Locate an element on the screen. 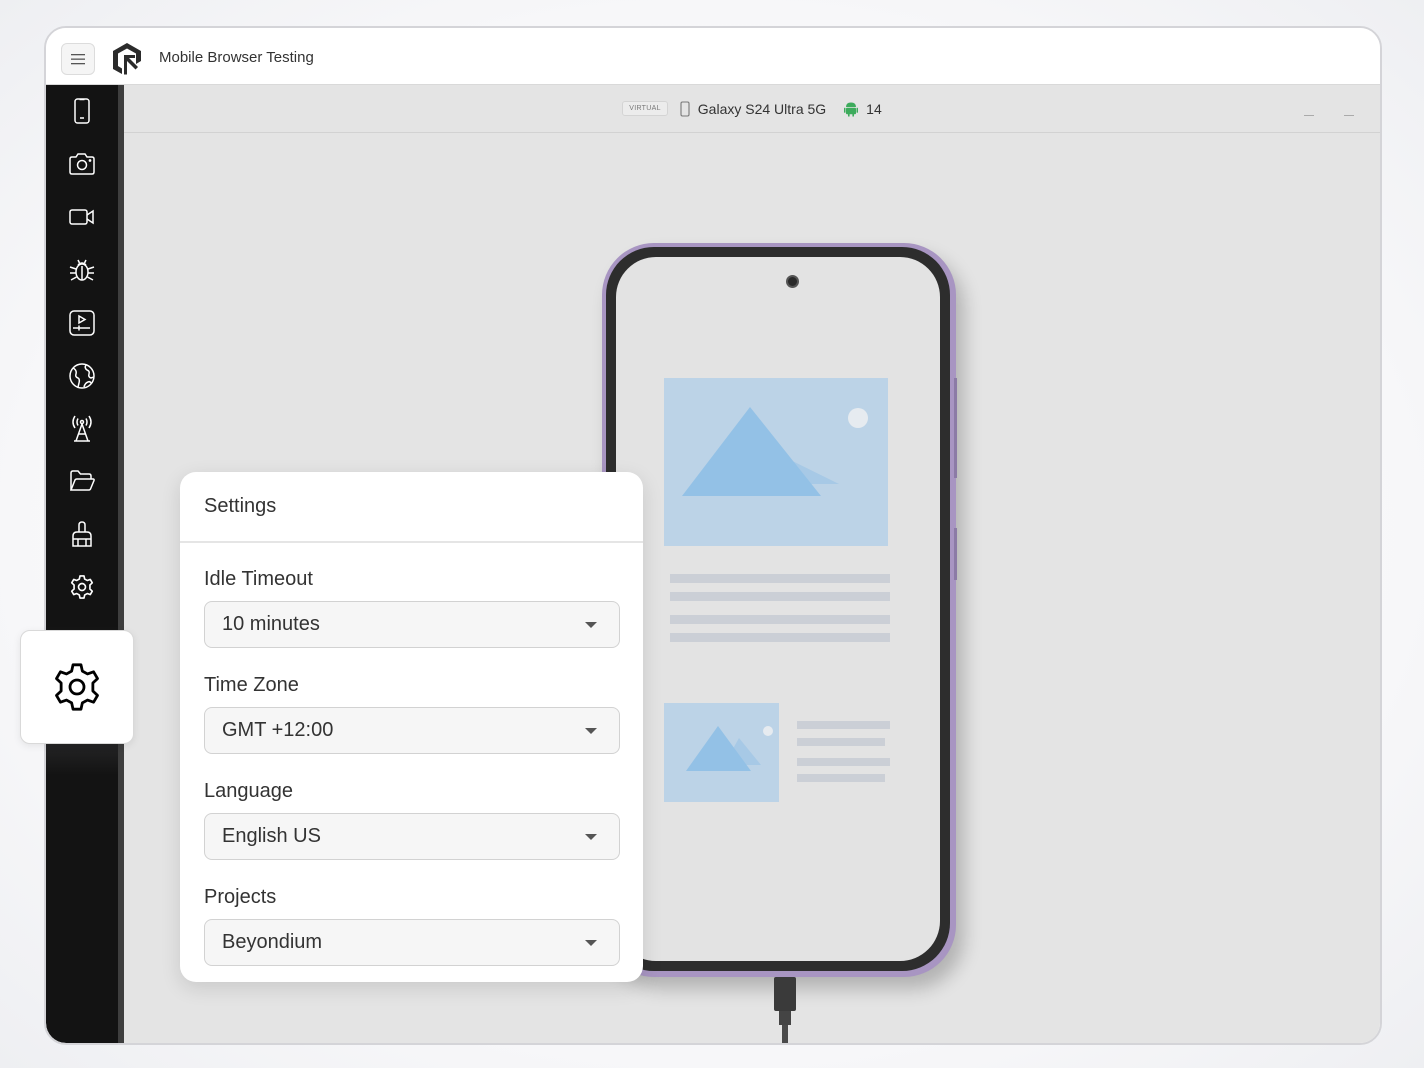 The height and width of the screenshot is (1068, 1424). sidebar-item-debug is located at coordinates (82, 270).